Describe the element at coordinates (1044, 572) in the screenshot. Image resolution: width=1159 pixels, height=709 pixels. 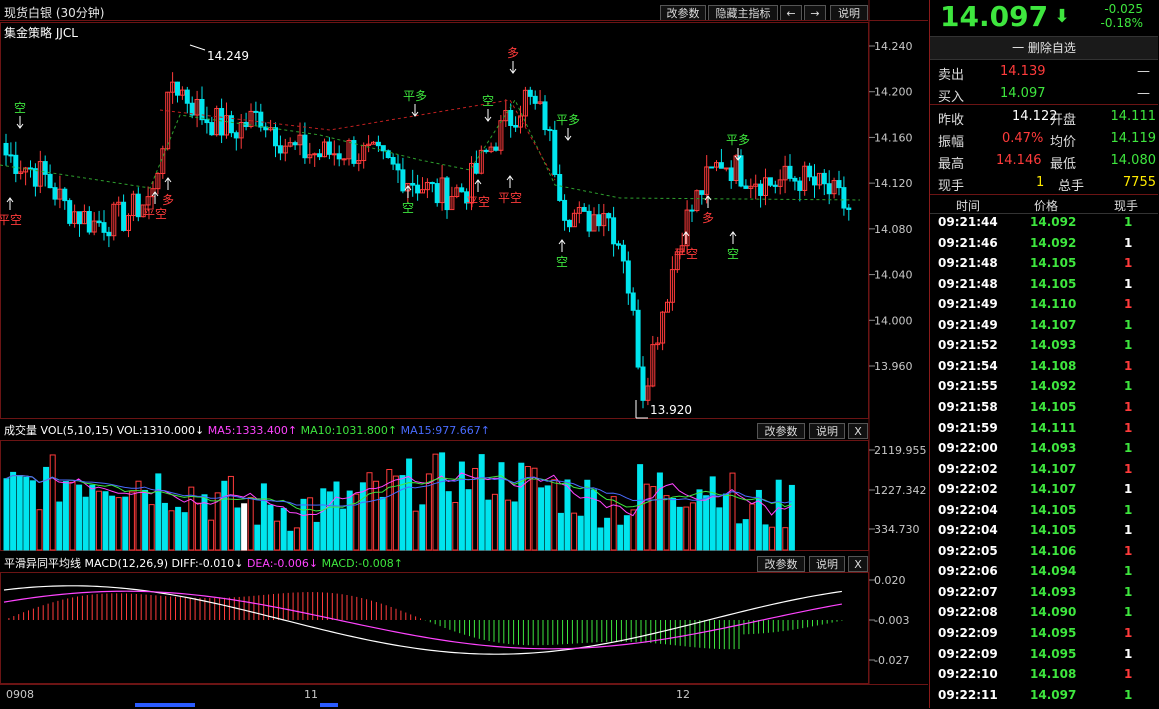
I see `tick-row: 09:22:06 14.094 1` at that location.